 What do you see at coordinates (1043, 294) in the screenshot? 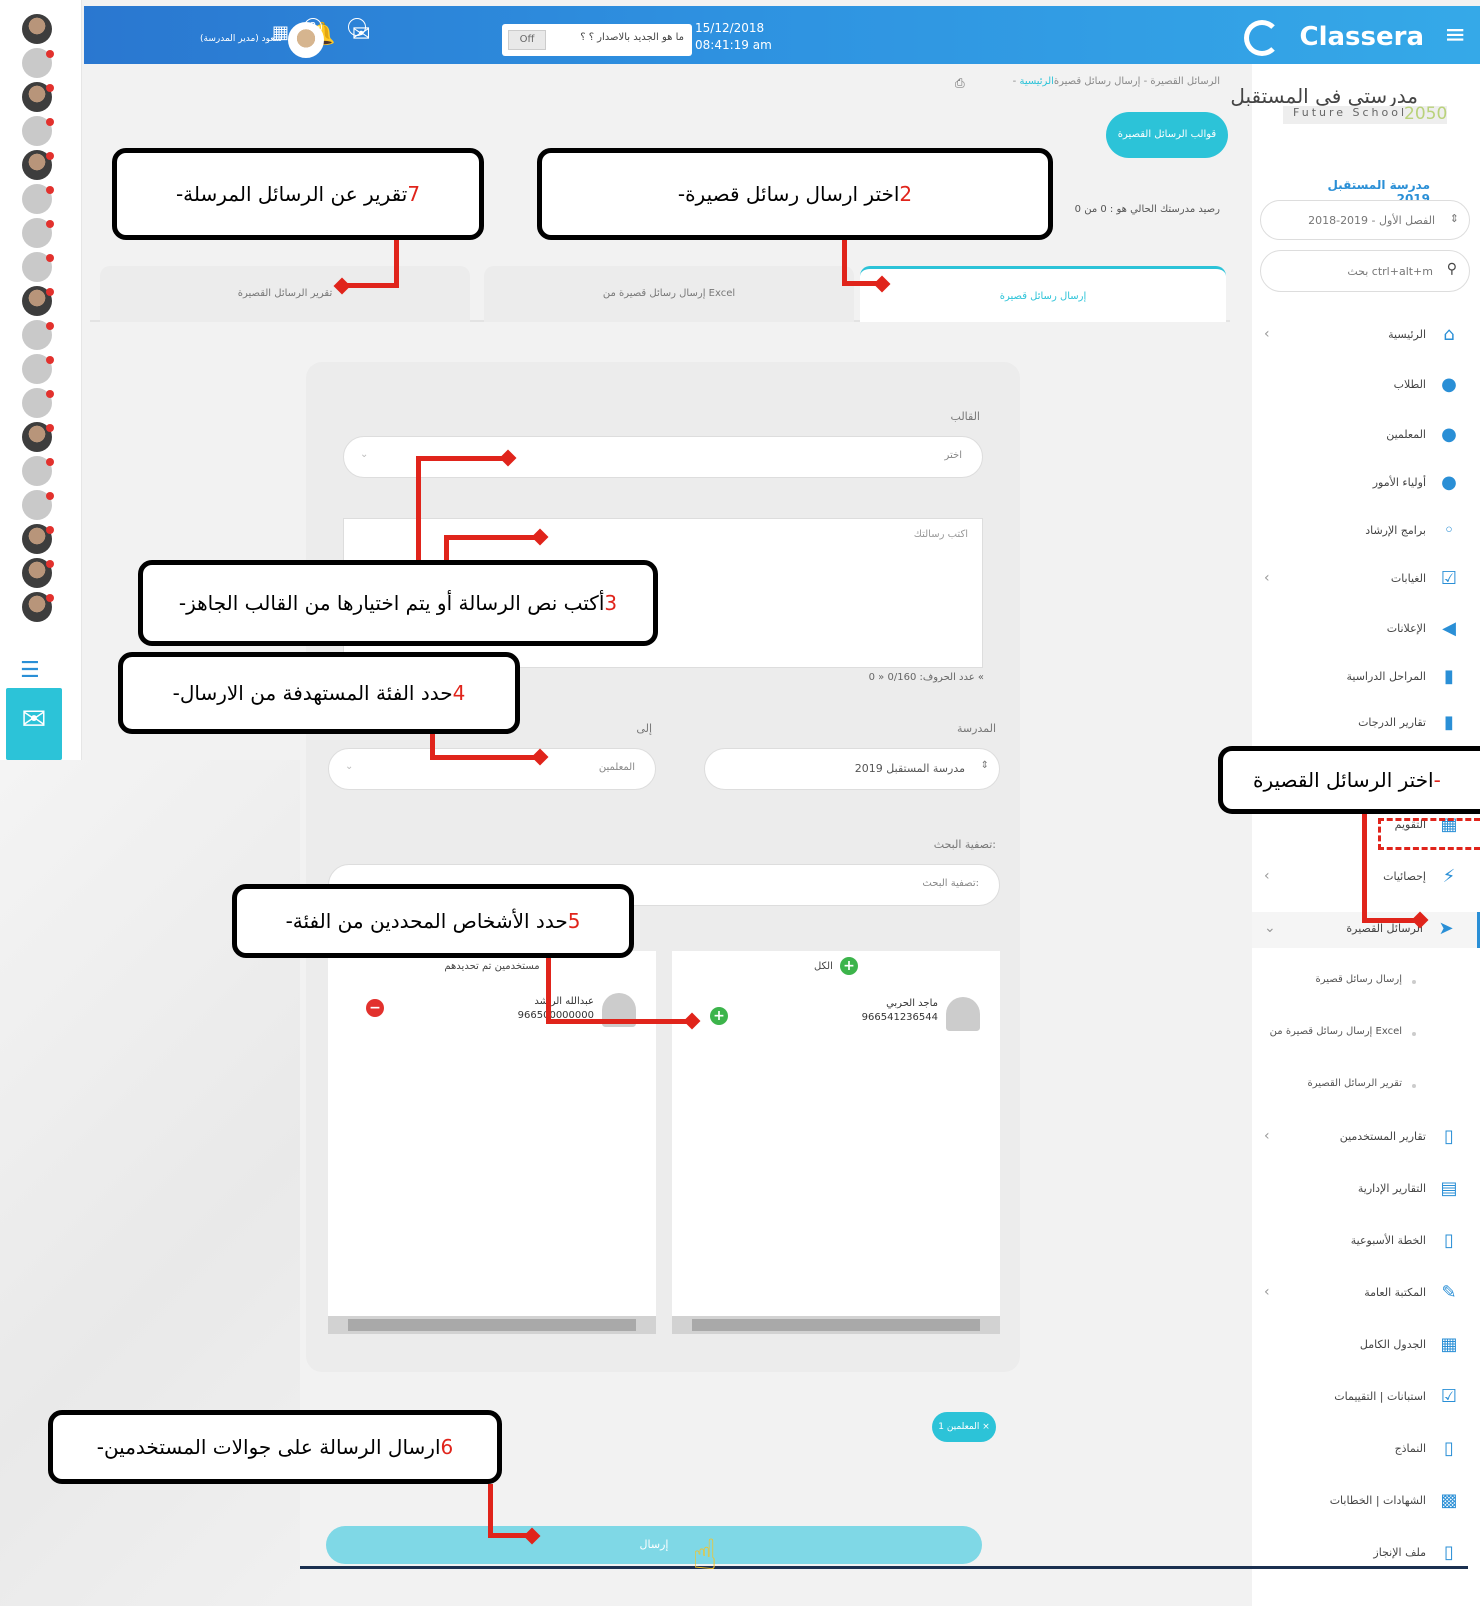
I see `tab-send-sms: إرسال رسائل قصيرة` at bounding box center [1043, 294].